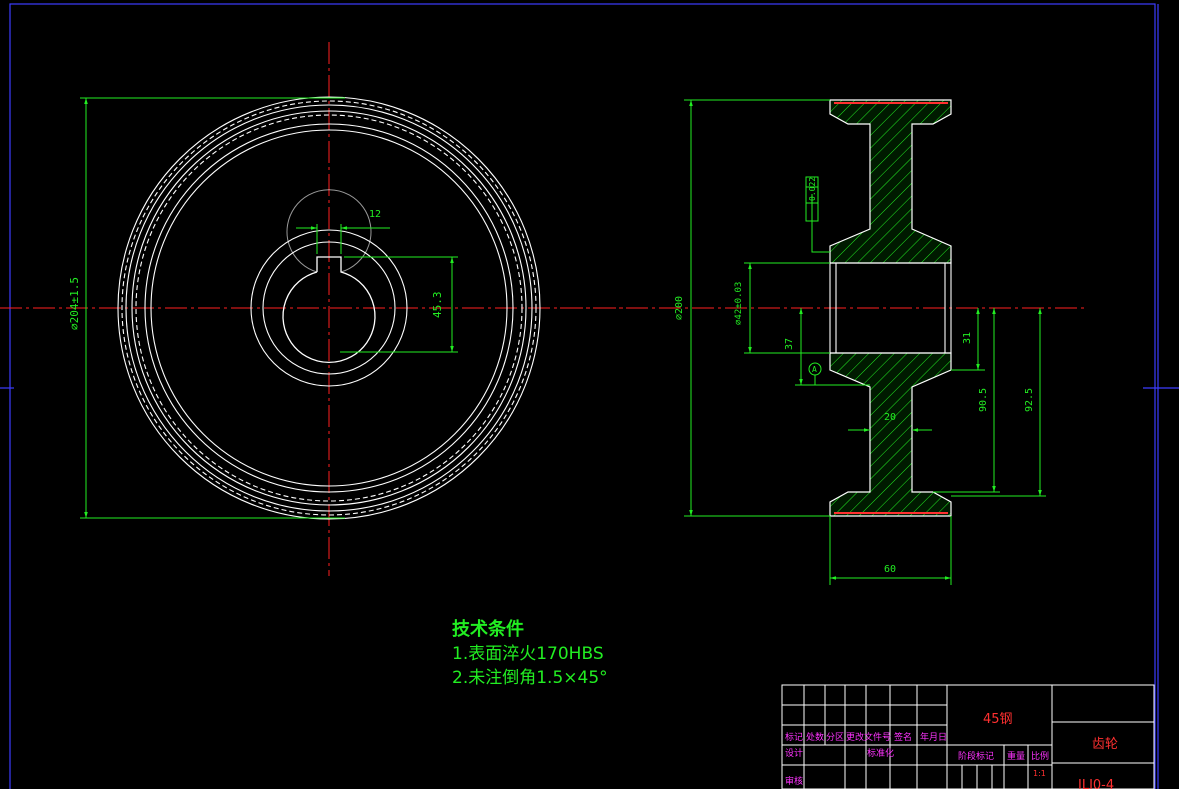 Image resolution: width=1179 pixels, height=789 pixels. What do you see at coordinates (812, 189) in the screenshot?
I see `tolerance-frame-label: 0.022` at bounding box center [812, 189].